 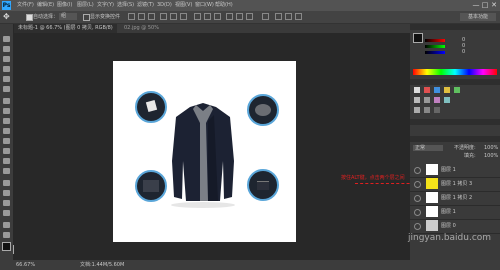 What do you see at coordinates (6, 151) in the screenshot?
I see `gradient-tool-icon` at bounding box center [6, 151].